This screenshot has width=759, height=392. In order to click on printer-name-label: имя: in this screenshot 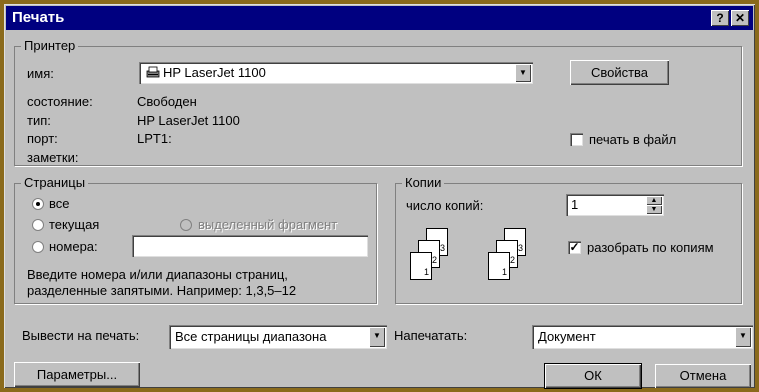, I will do `click(40, 73)`.